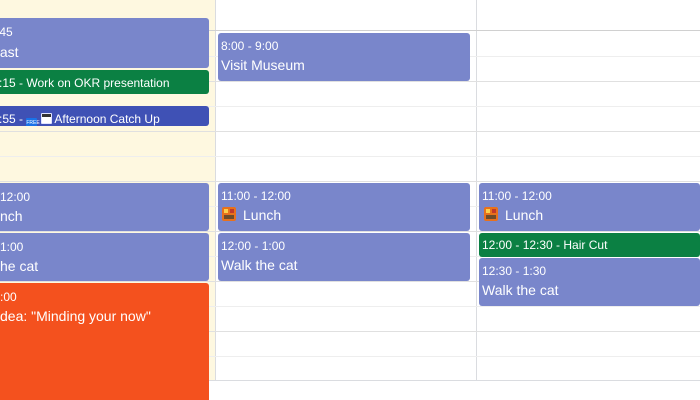 The width and height of the screenshot is (700, 400). Describe the element at coordinates (344, 257) in the screenshot. I see `event-walk-the-cat: 12:00 - 1:00 Walk the cat` at that location.